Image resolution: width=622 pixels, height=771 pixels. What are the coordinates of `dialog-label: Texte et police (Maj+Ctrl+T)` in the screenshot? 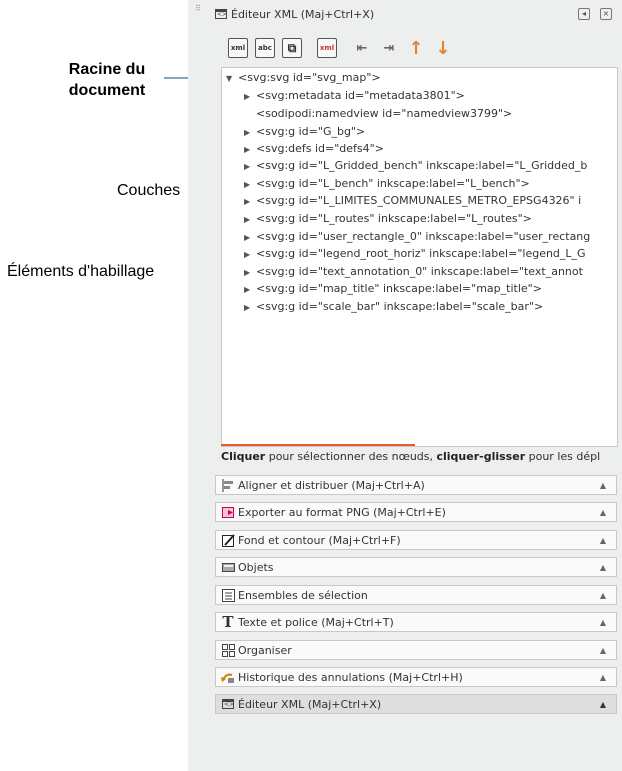 It's located at (316, 622).